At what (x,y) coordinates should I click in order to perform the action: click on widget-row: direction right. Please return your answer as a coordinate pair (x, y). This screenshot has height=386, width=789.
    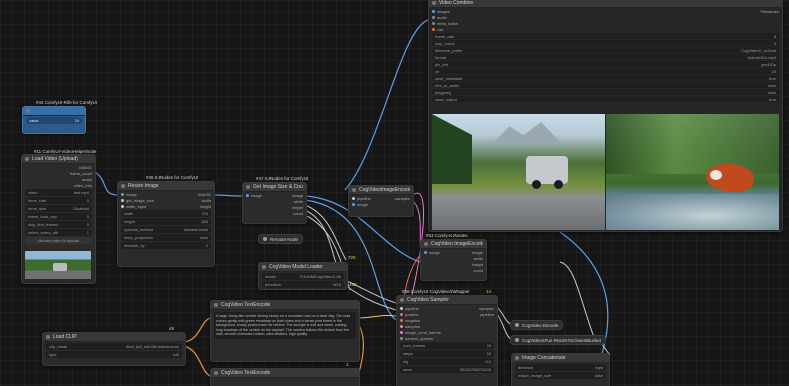
    Looking at the image, I should click on (560, 367).